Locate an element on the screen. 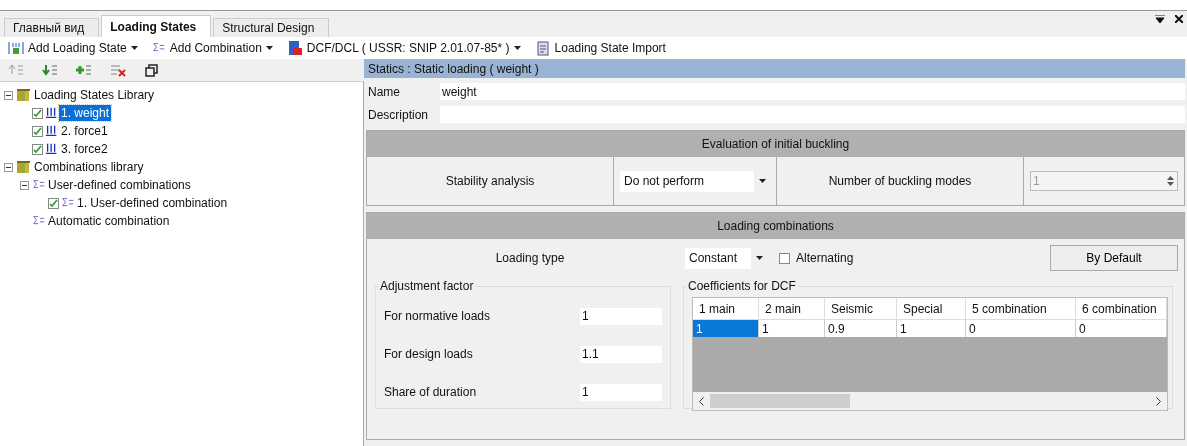  tab: Structural Design is located at coordinates (271, 27).